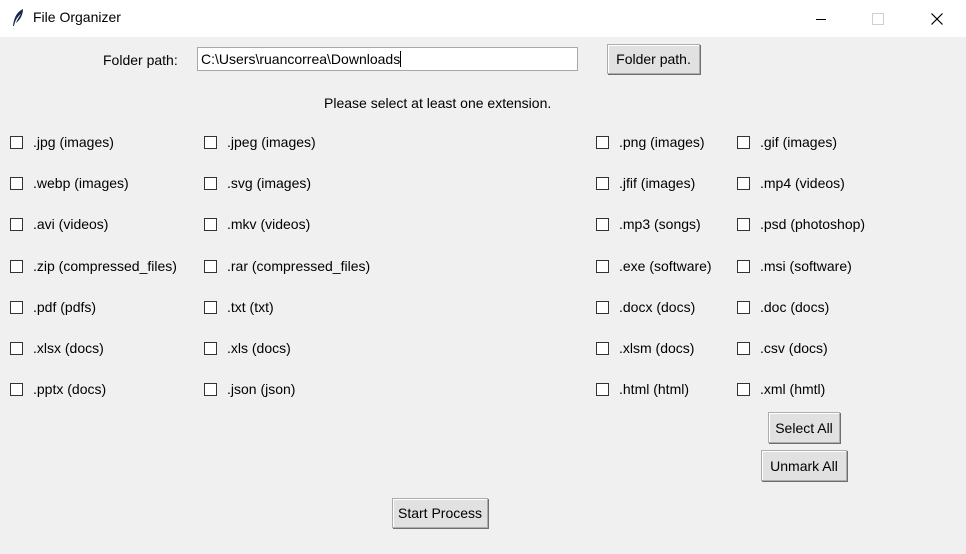  Describe the element at coordinates (665, 266) in the screenshot. I see `checkbox-label: .exe (software)` at that location.